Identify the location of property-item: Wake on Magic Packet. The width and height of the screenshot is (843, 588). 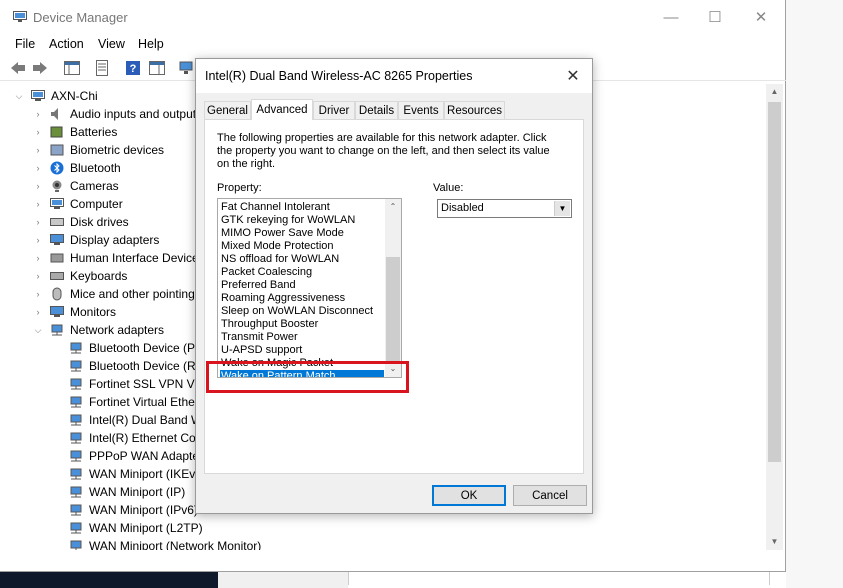
(277, 363).